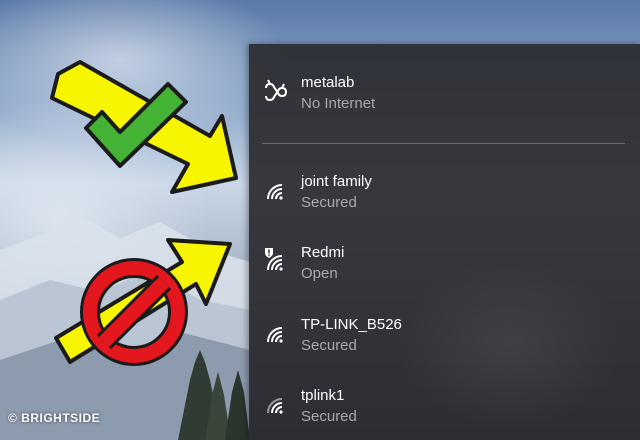 The width and height of the screenshot is (640, 440). What do you see at coordinates (443, 143) in the screenshot?
I see `network-divider` at bounding box center [443, 143].